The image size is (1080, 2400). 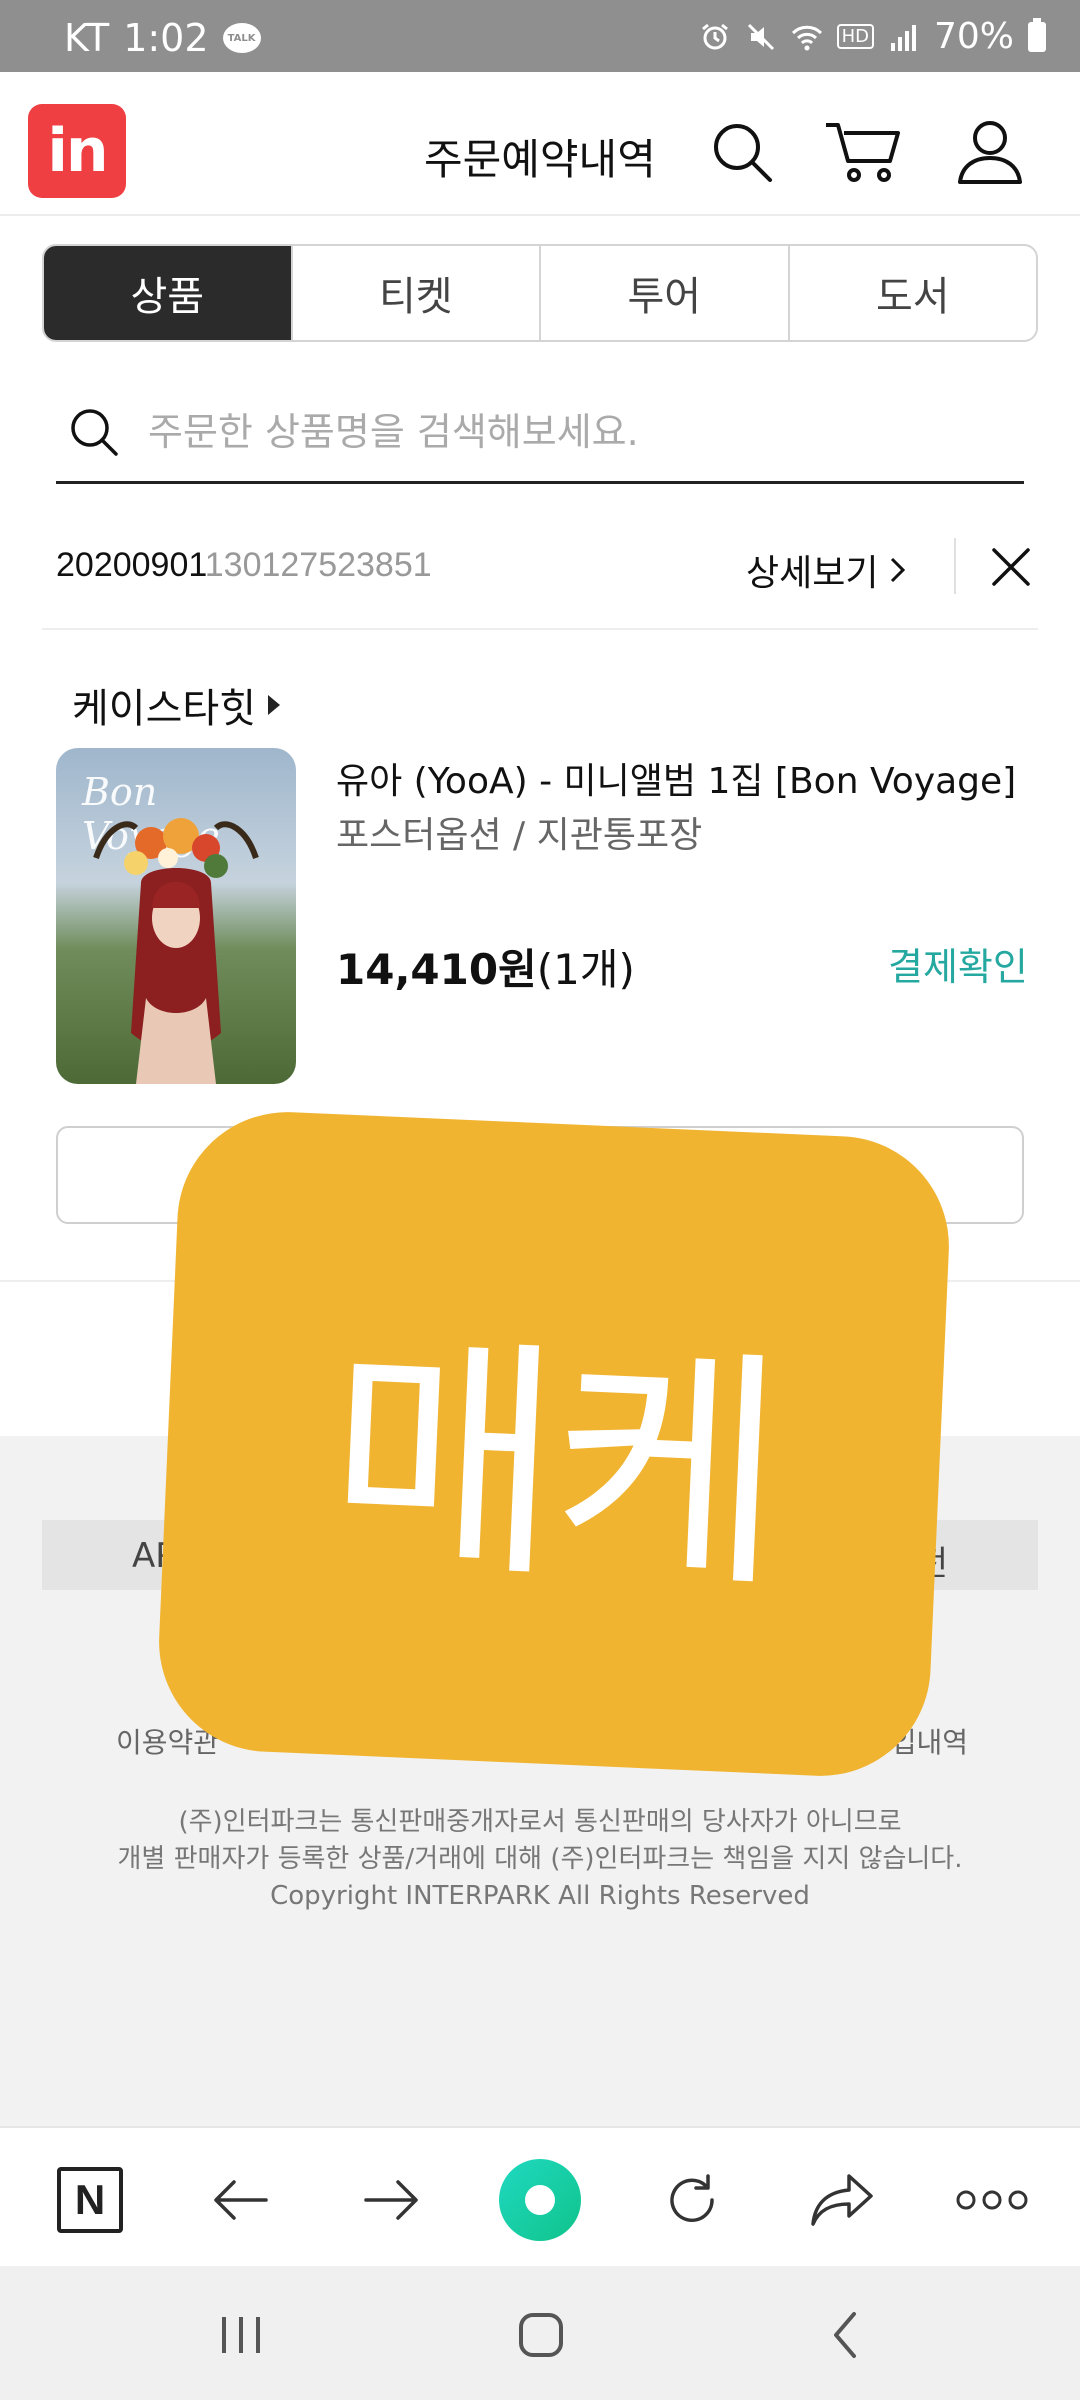 What do you see at coordinates (166, 38) in the screenshot?
I see `clock: 1:02` at bounding box center [166, 38].